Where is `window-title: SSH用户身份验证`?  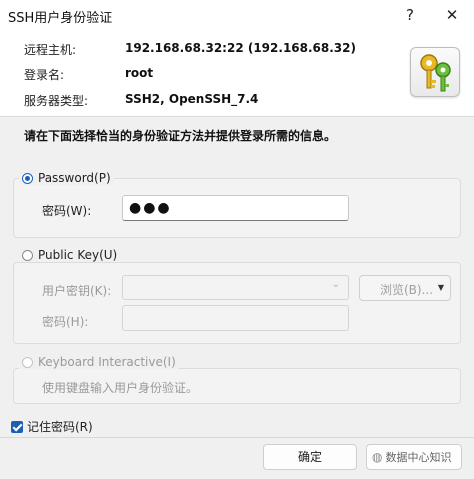 window-title: SSH用户身份验证 is located at coordinates (60, 18).